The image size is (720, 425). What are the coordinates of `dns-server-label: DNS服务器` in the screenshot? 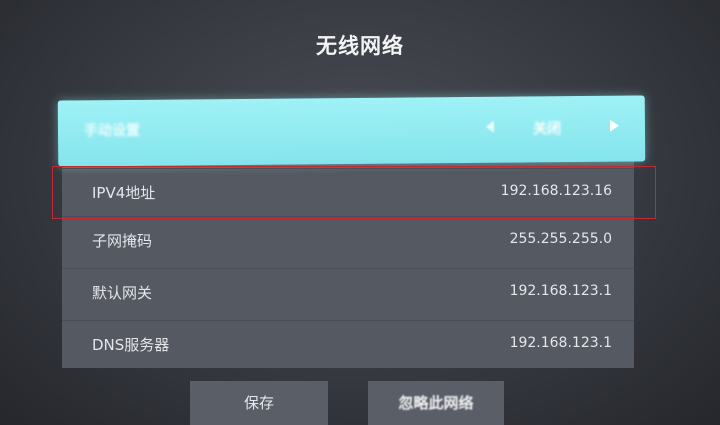 It's located at (131, 345).